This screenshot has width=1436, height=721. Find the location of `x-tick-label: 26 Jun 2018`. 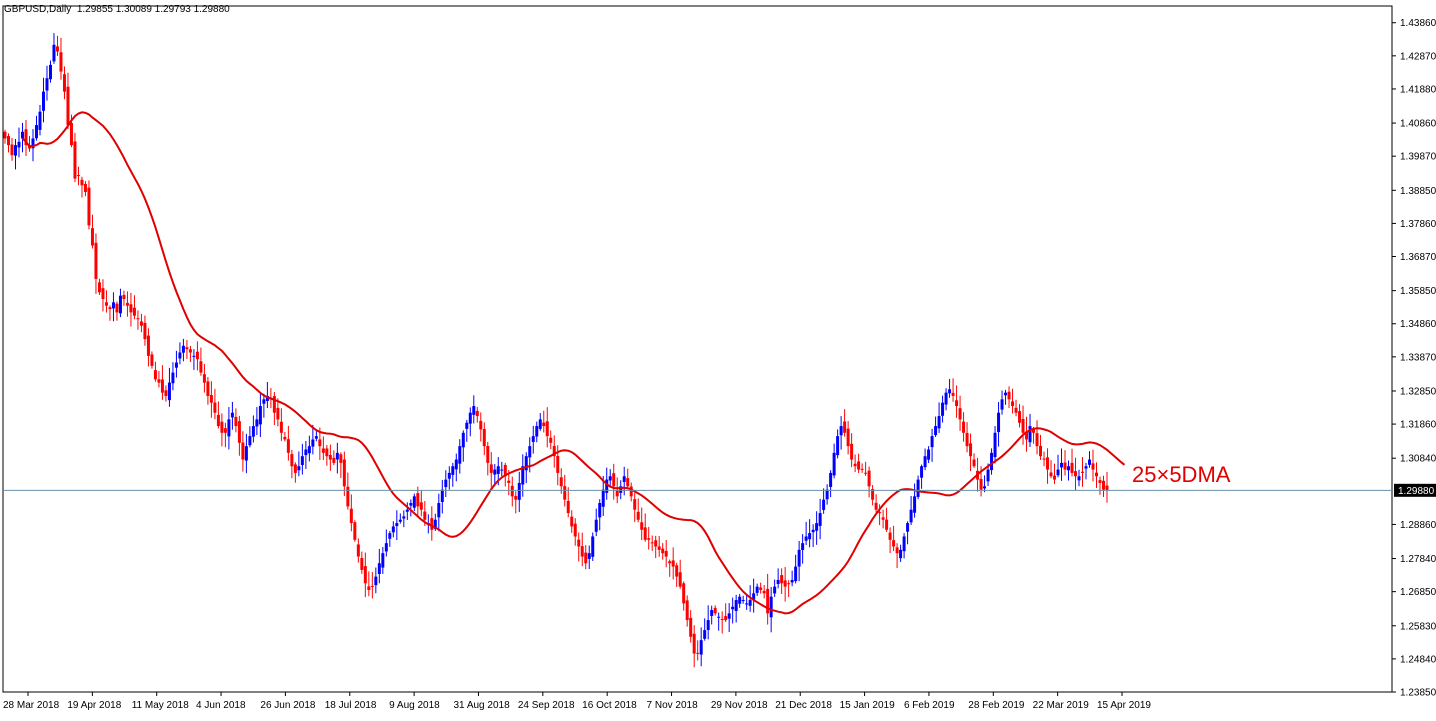

x-tick-label: 26 Jun 2018 is located at coordinates (287, 705).